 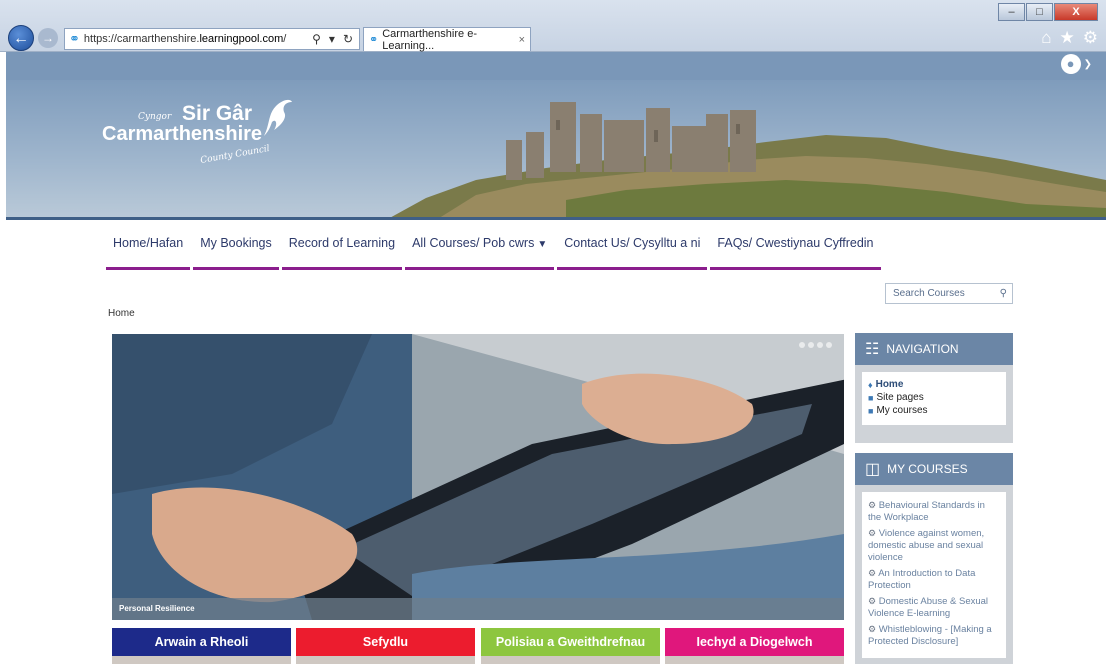 What do you see at coordinates (1039, 12) in the screenshot?
I see `maximize-button: □` at bounding box center [1039, 12].